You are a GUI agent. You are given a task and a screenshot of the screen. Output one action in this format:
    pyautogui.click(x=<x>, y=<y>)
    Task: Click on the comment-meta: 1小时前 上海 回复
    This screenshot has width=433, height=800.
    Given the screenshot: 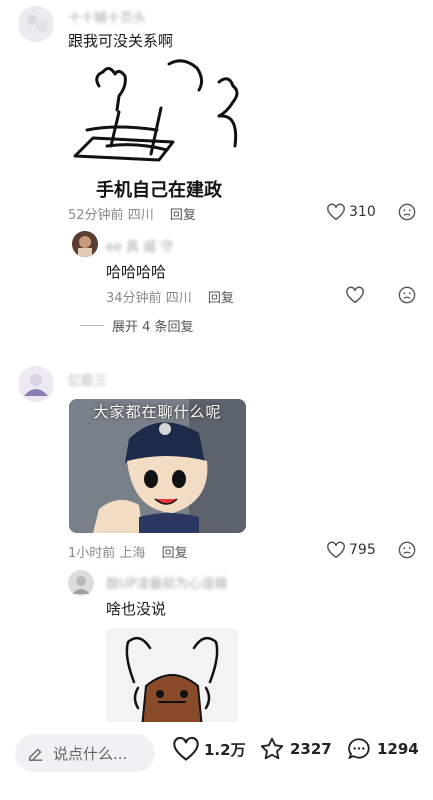 What is the action you would take?
    pyautogui.click(x=128, y=551)
    